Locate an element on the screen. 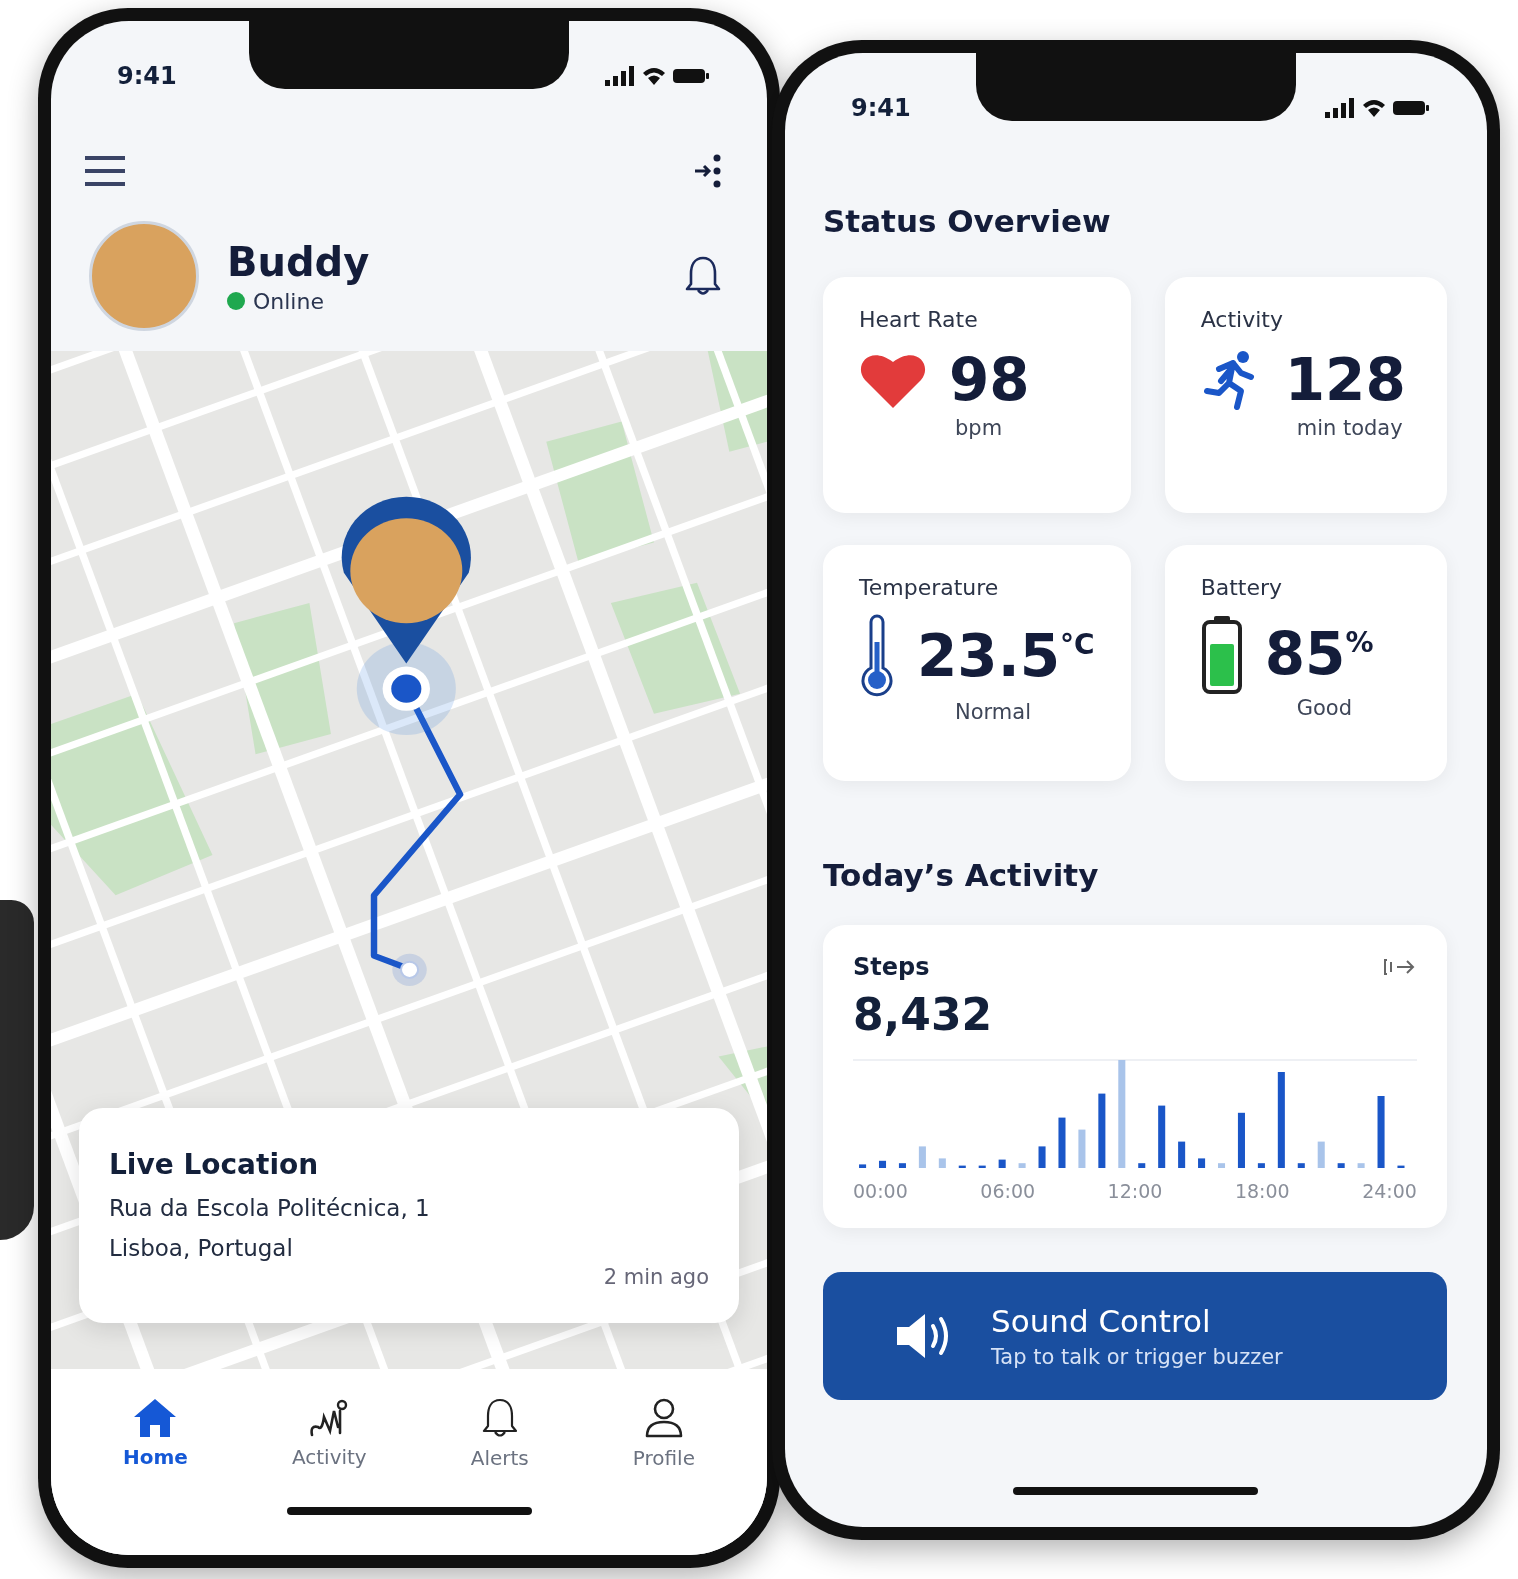 The height and width of the screenshot is (1579, 1518). axis-label: 06:00 is located at coordinates (1008, 1191).